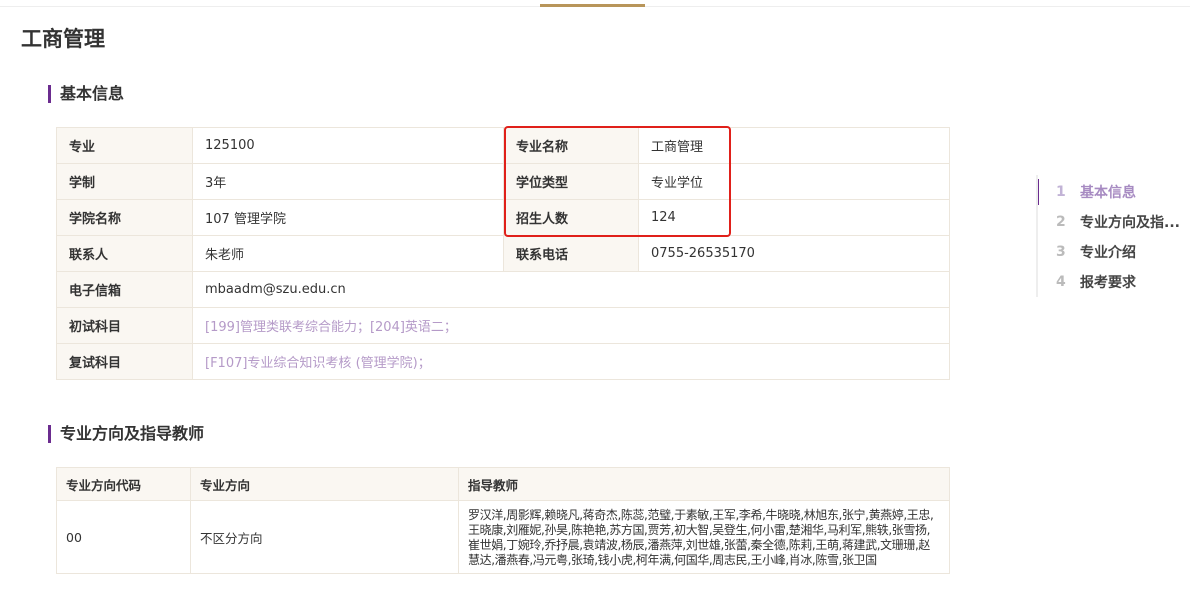  I want to click on table-row: 联系人 朱老师 联系电话 0755-26535170, so click(503, 253).